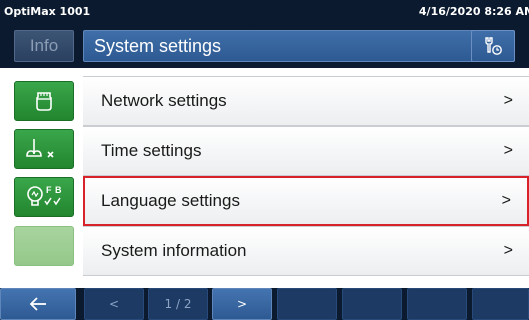 The width and height of the screenshot is (529, 320). What do you see at coordinates (170, 200) in the screenshot?
I see `menu-item-label: Language settings` at bounding box center [170, 200].